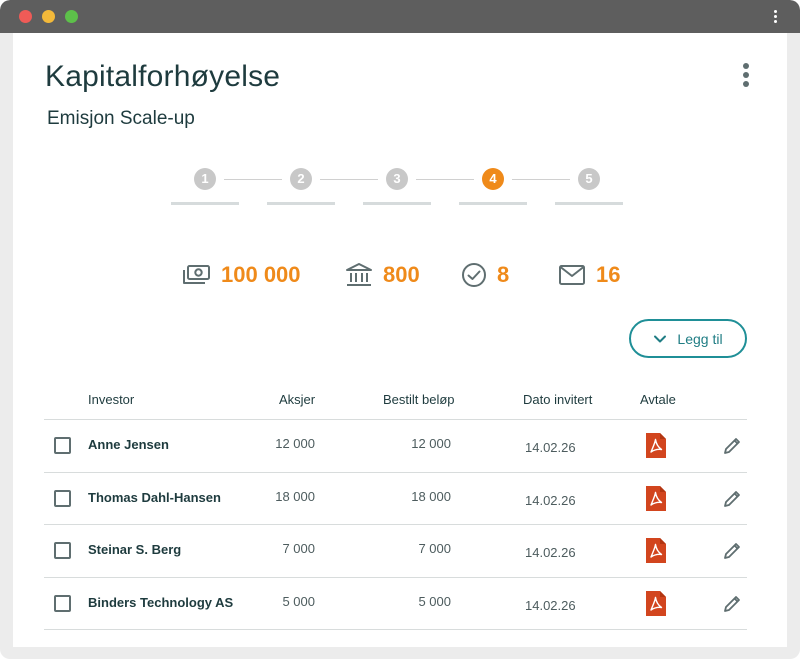  What do you see at coordinates (128, 444) in the screenshot?
I see `investor-name: Anne Jensen` at bounding box center [128, 444].